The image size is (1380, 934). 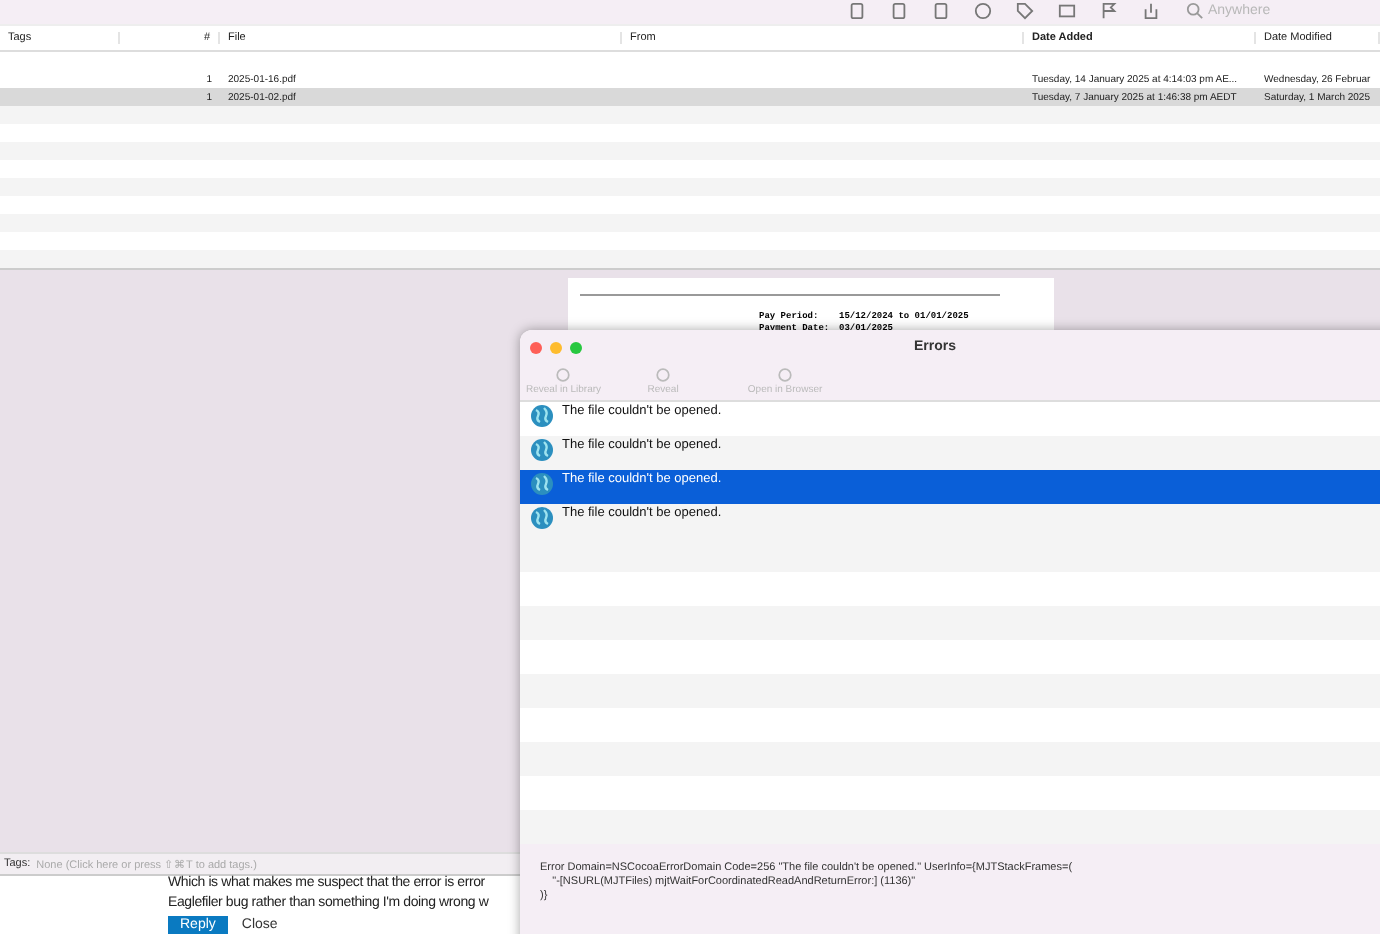 I want to click on share-icon, so click(x=1151, y=11).